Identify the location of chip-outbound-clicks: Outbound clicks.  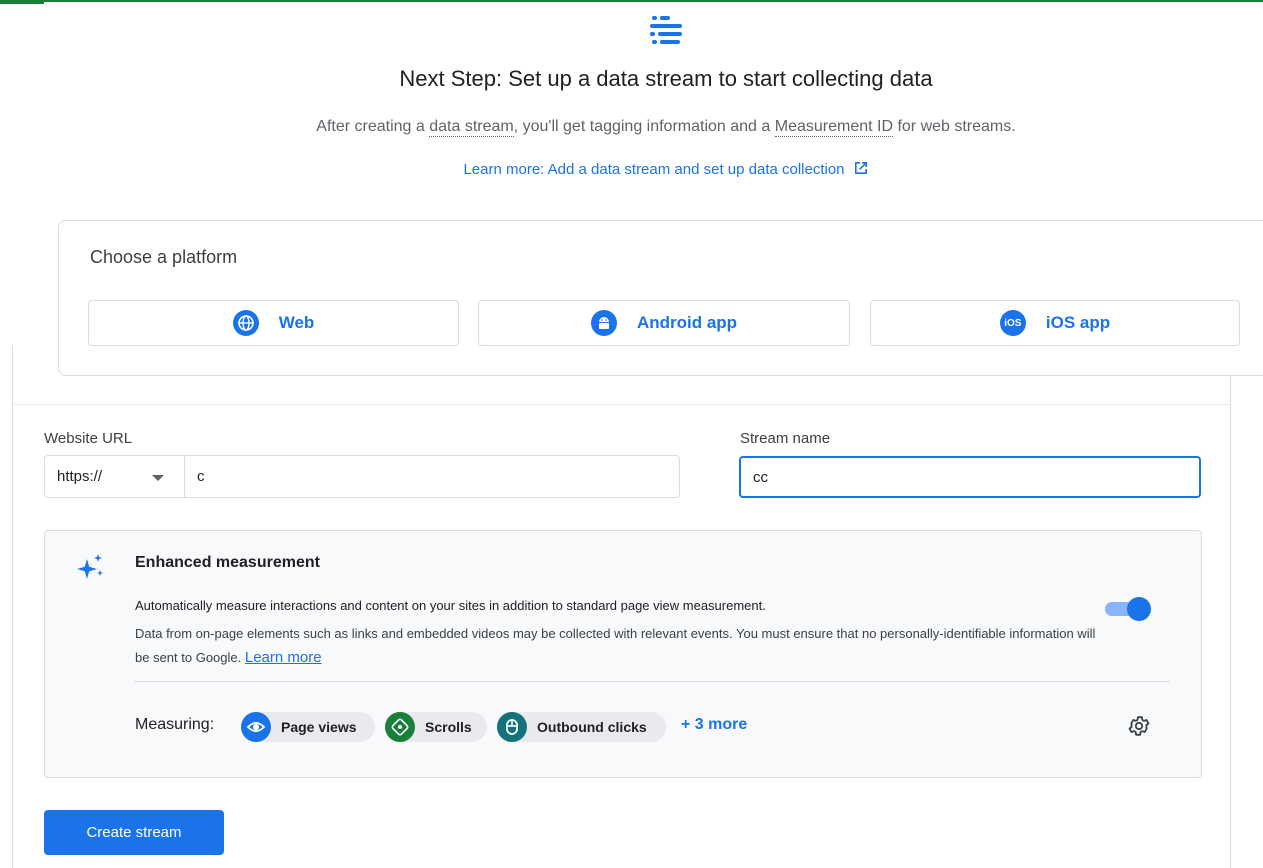
(581, 727).